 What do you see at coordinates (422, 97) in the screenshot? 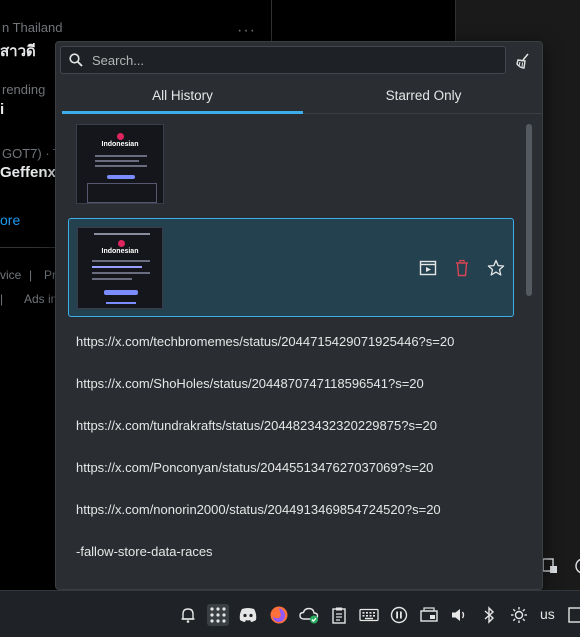
I see `tab-starred-only: Starred Only` at bounding box center [422, 97].